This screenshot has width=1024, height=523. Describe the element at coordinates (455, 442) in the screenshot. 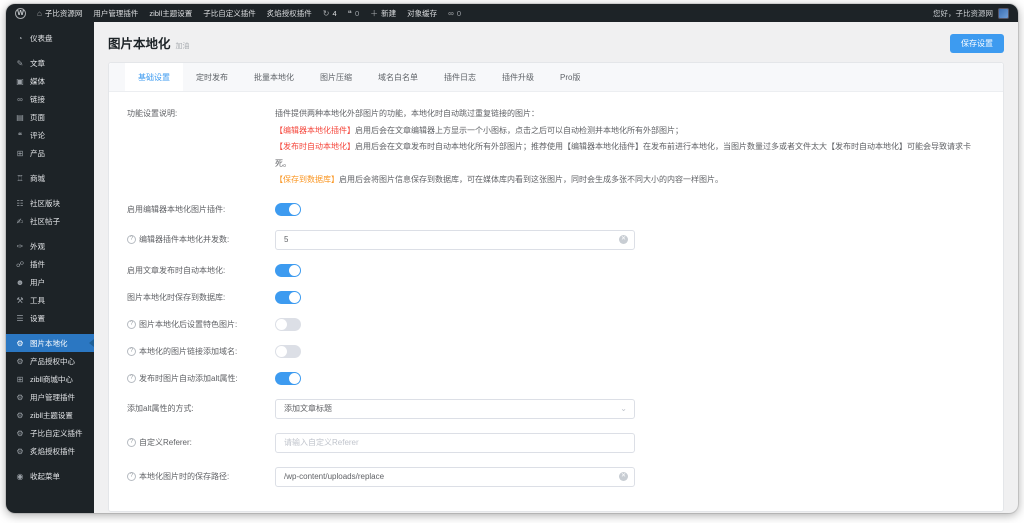

I see `custom-referer-input: 请输入自定义Referer` at that location.